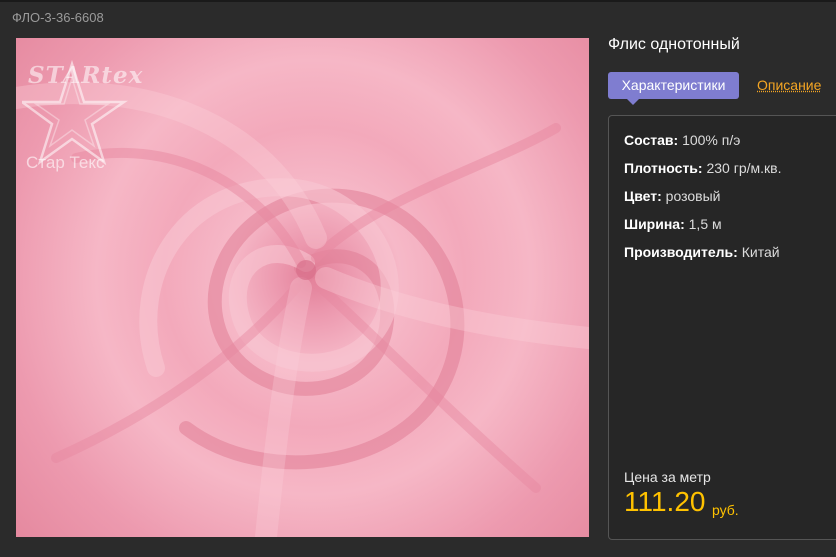 The width and height of the screenshot is (836, 557). I want to click on logo-subtitle: Стар Текс, so click(65, 162).